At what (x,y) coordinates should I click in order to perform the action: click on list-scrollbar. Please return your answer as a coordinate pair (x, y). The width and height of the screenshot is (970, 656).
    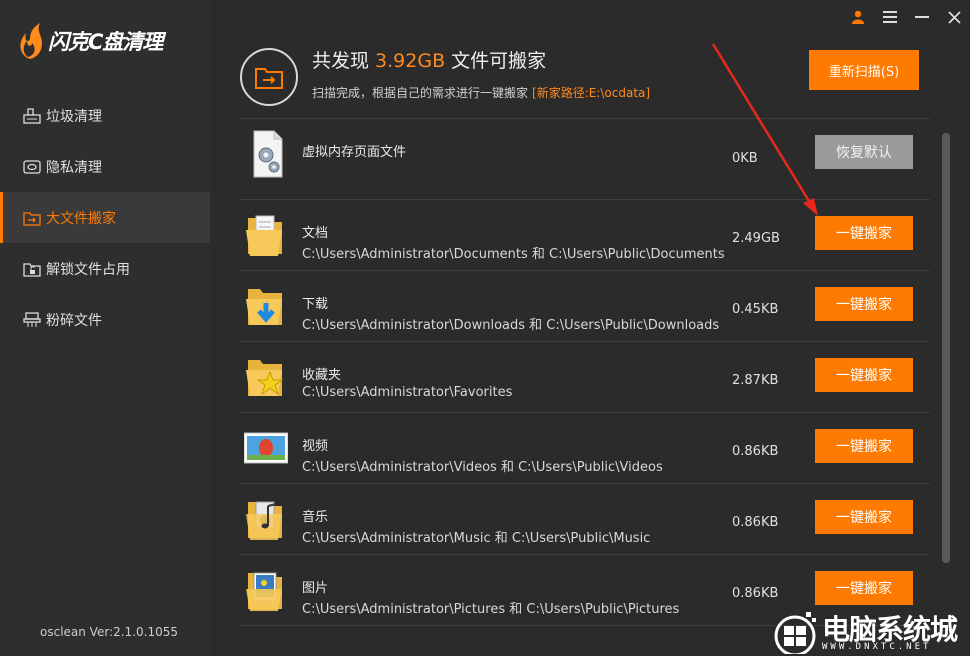
    Looking at the image, I should click on (946, 348).